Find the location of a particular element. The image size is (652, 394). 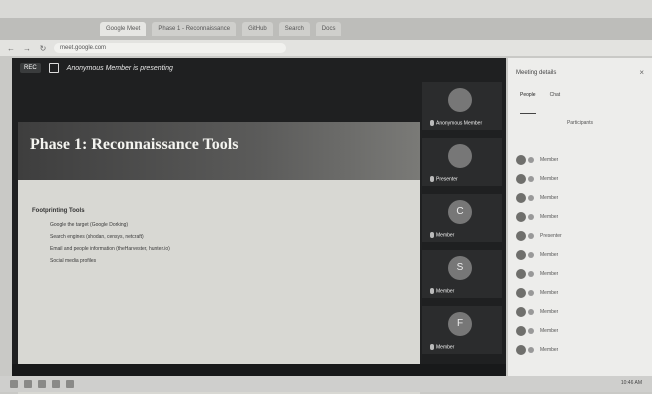

monitor-bezel is located at coordinates (326, 9).